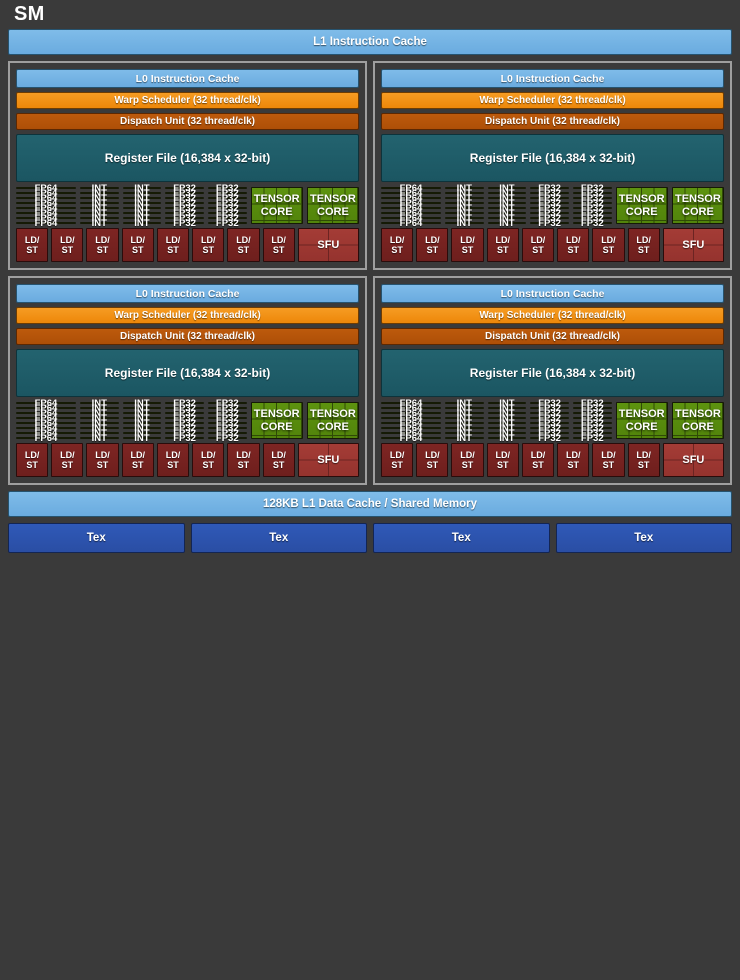 This screenshot has height=980, width=740. What do you see at coordinates (461, 538) in the screenshot?
I see `tex-unit-3: Tex` at bounding box center [461, 538].